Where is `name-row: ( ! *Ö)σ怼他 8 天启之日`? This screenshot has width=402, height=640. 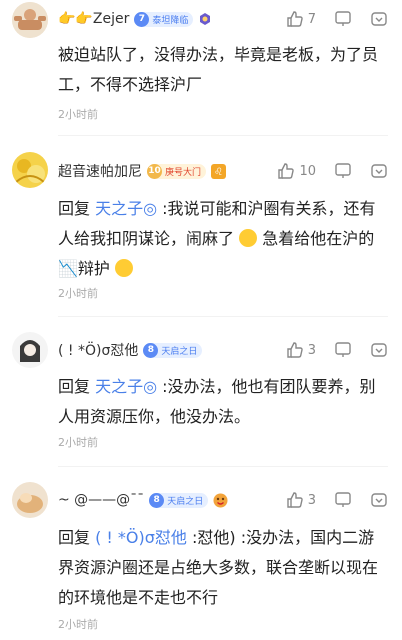 name-row: ( ! *Ö)σ怼他 8 天启之日 is located at coordinates (130, 350).